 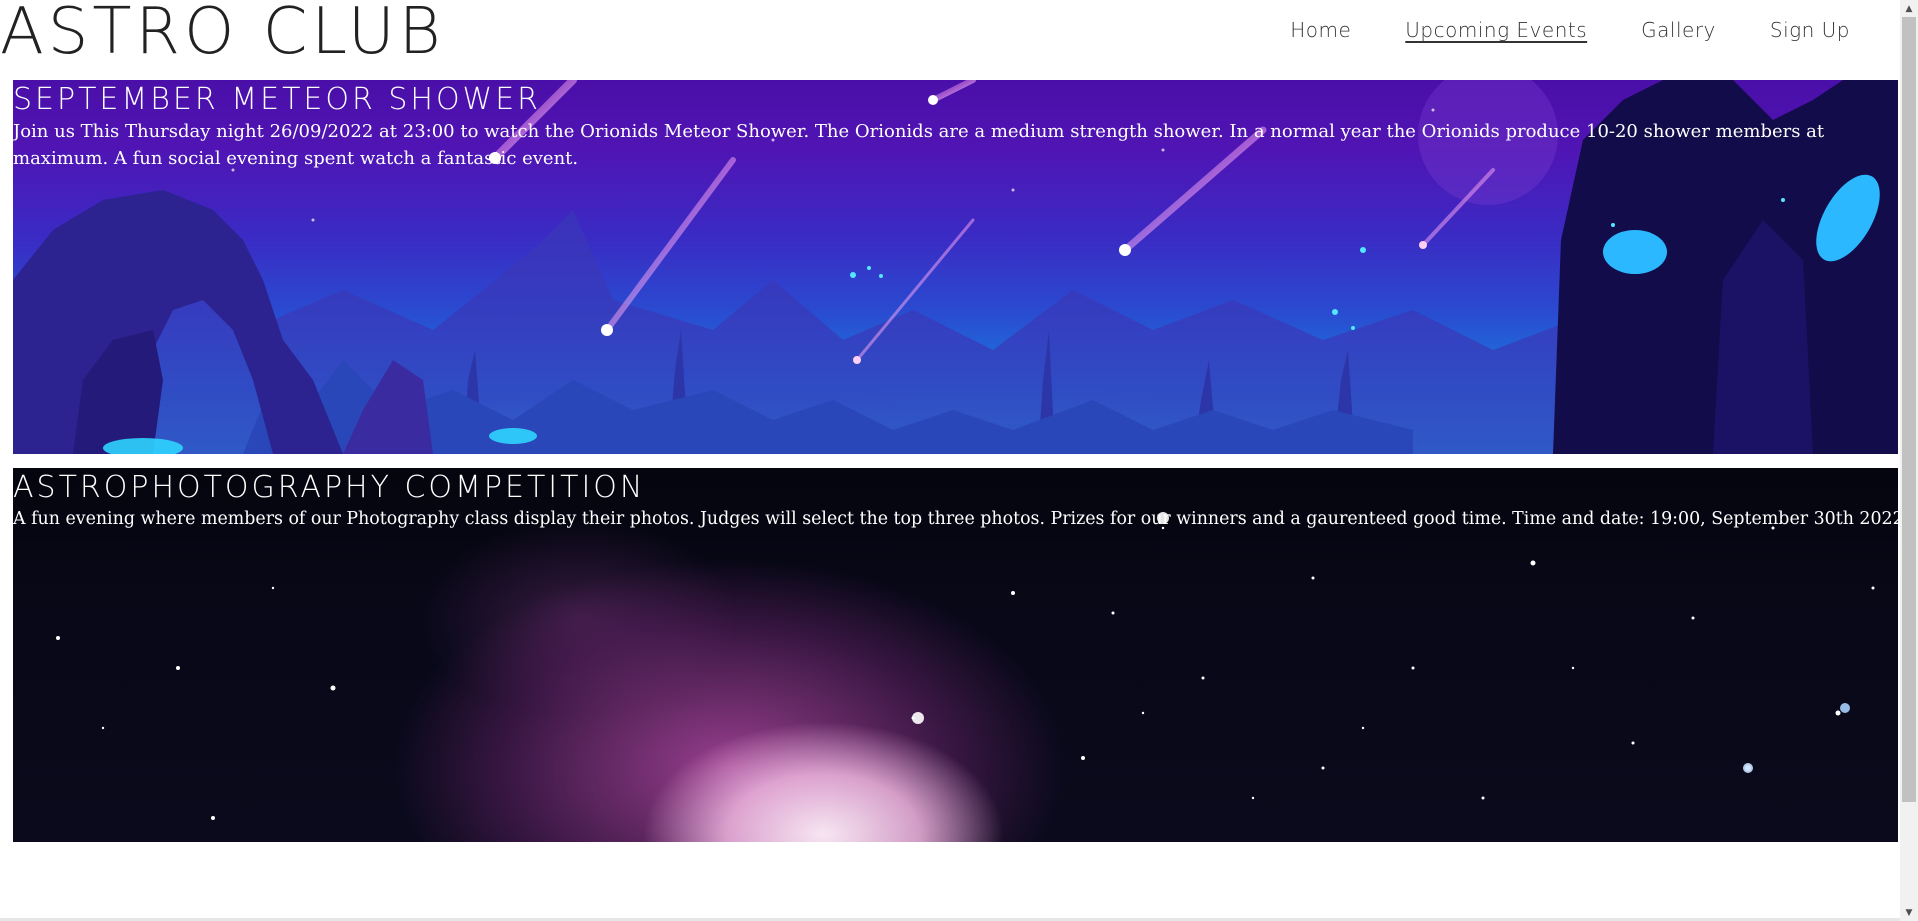 What do you see at coordinates (222, 36) in the screenshot?
I see `site-title: ASTRO CLUB` at bounding box center [222, 36].